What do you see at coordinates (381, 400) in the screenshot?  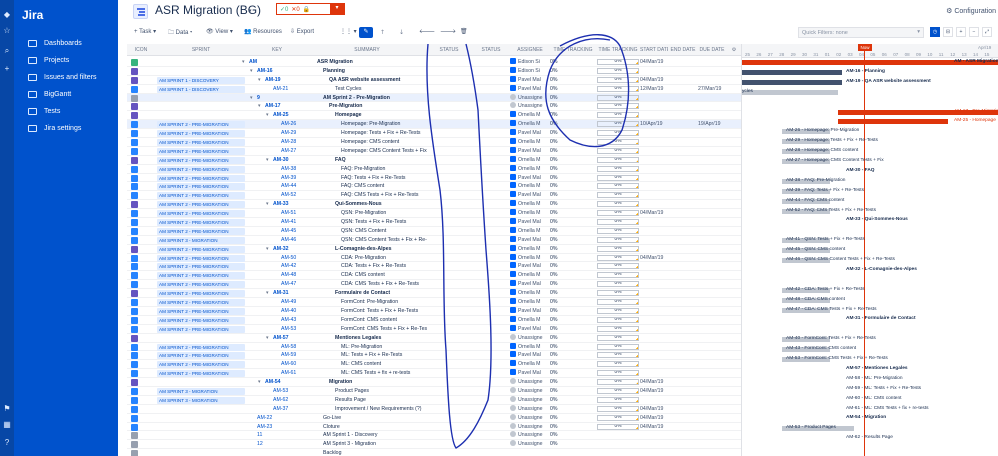 I see `issue-summary: Results Page` at bounding box center [381, 400].